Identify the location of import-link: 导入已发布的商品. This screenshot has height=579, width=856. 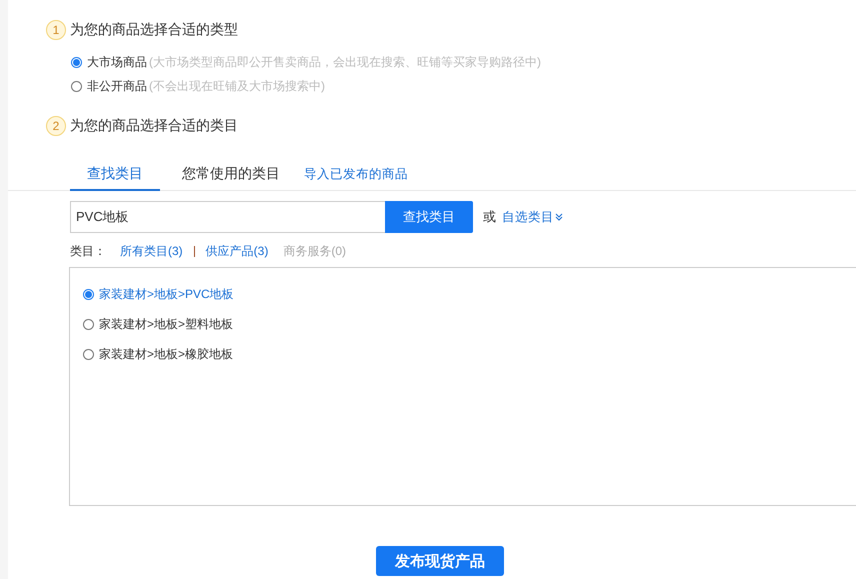
(356, 178).